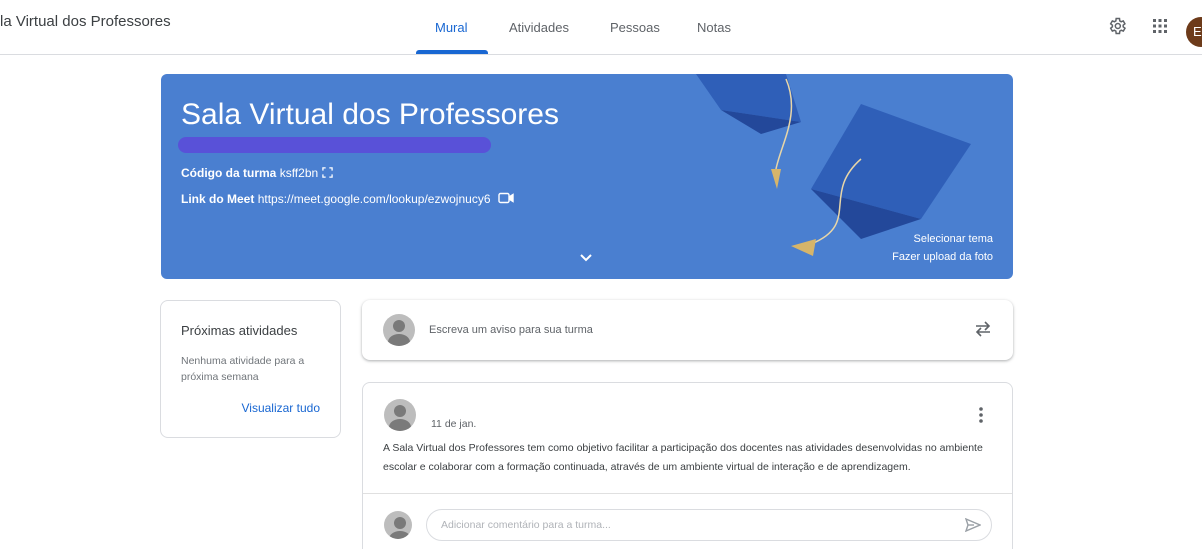 The height and width of the screenshot is (549, 1202). I want to click on chevron-down-icon, so click(586, 259).